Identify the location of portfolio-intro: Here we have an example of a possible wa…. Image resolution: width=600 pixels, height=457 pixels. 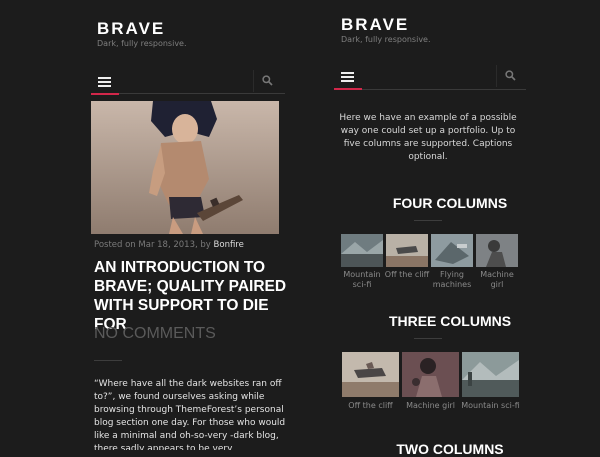
(428, 137).